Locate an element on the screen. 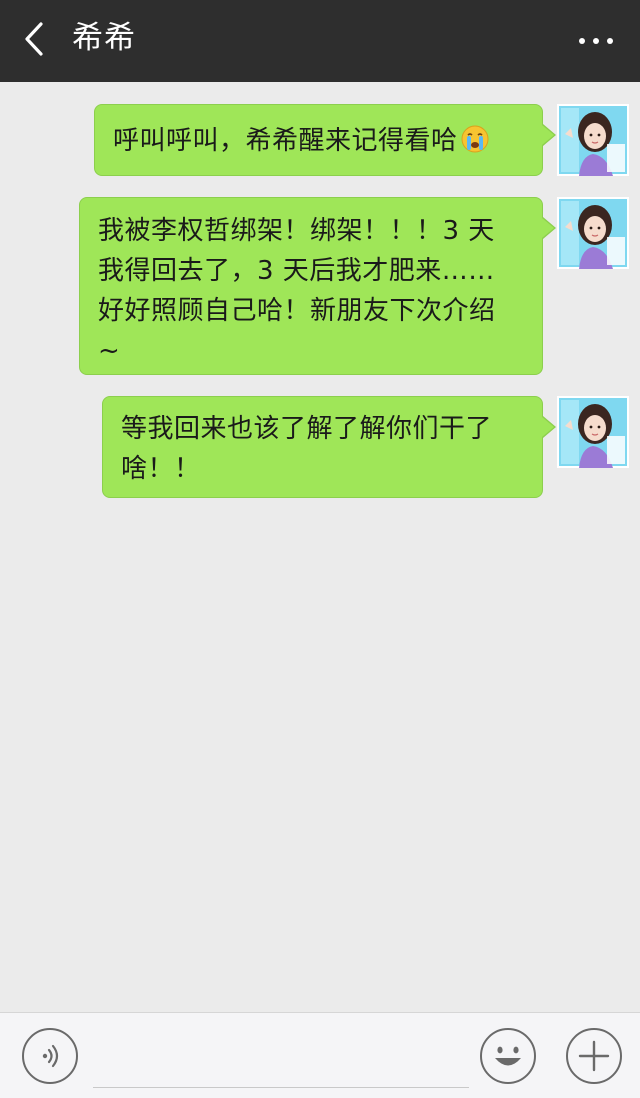  more-button is located at coordinates (596, 41).